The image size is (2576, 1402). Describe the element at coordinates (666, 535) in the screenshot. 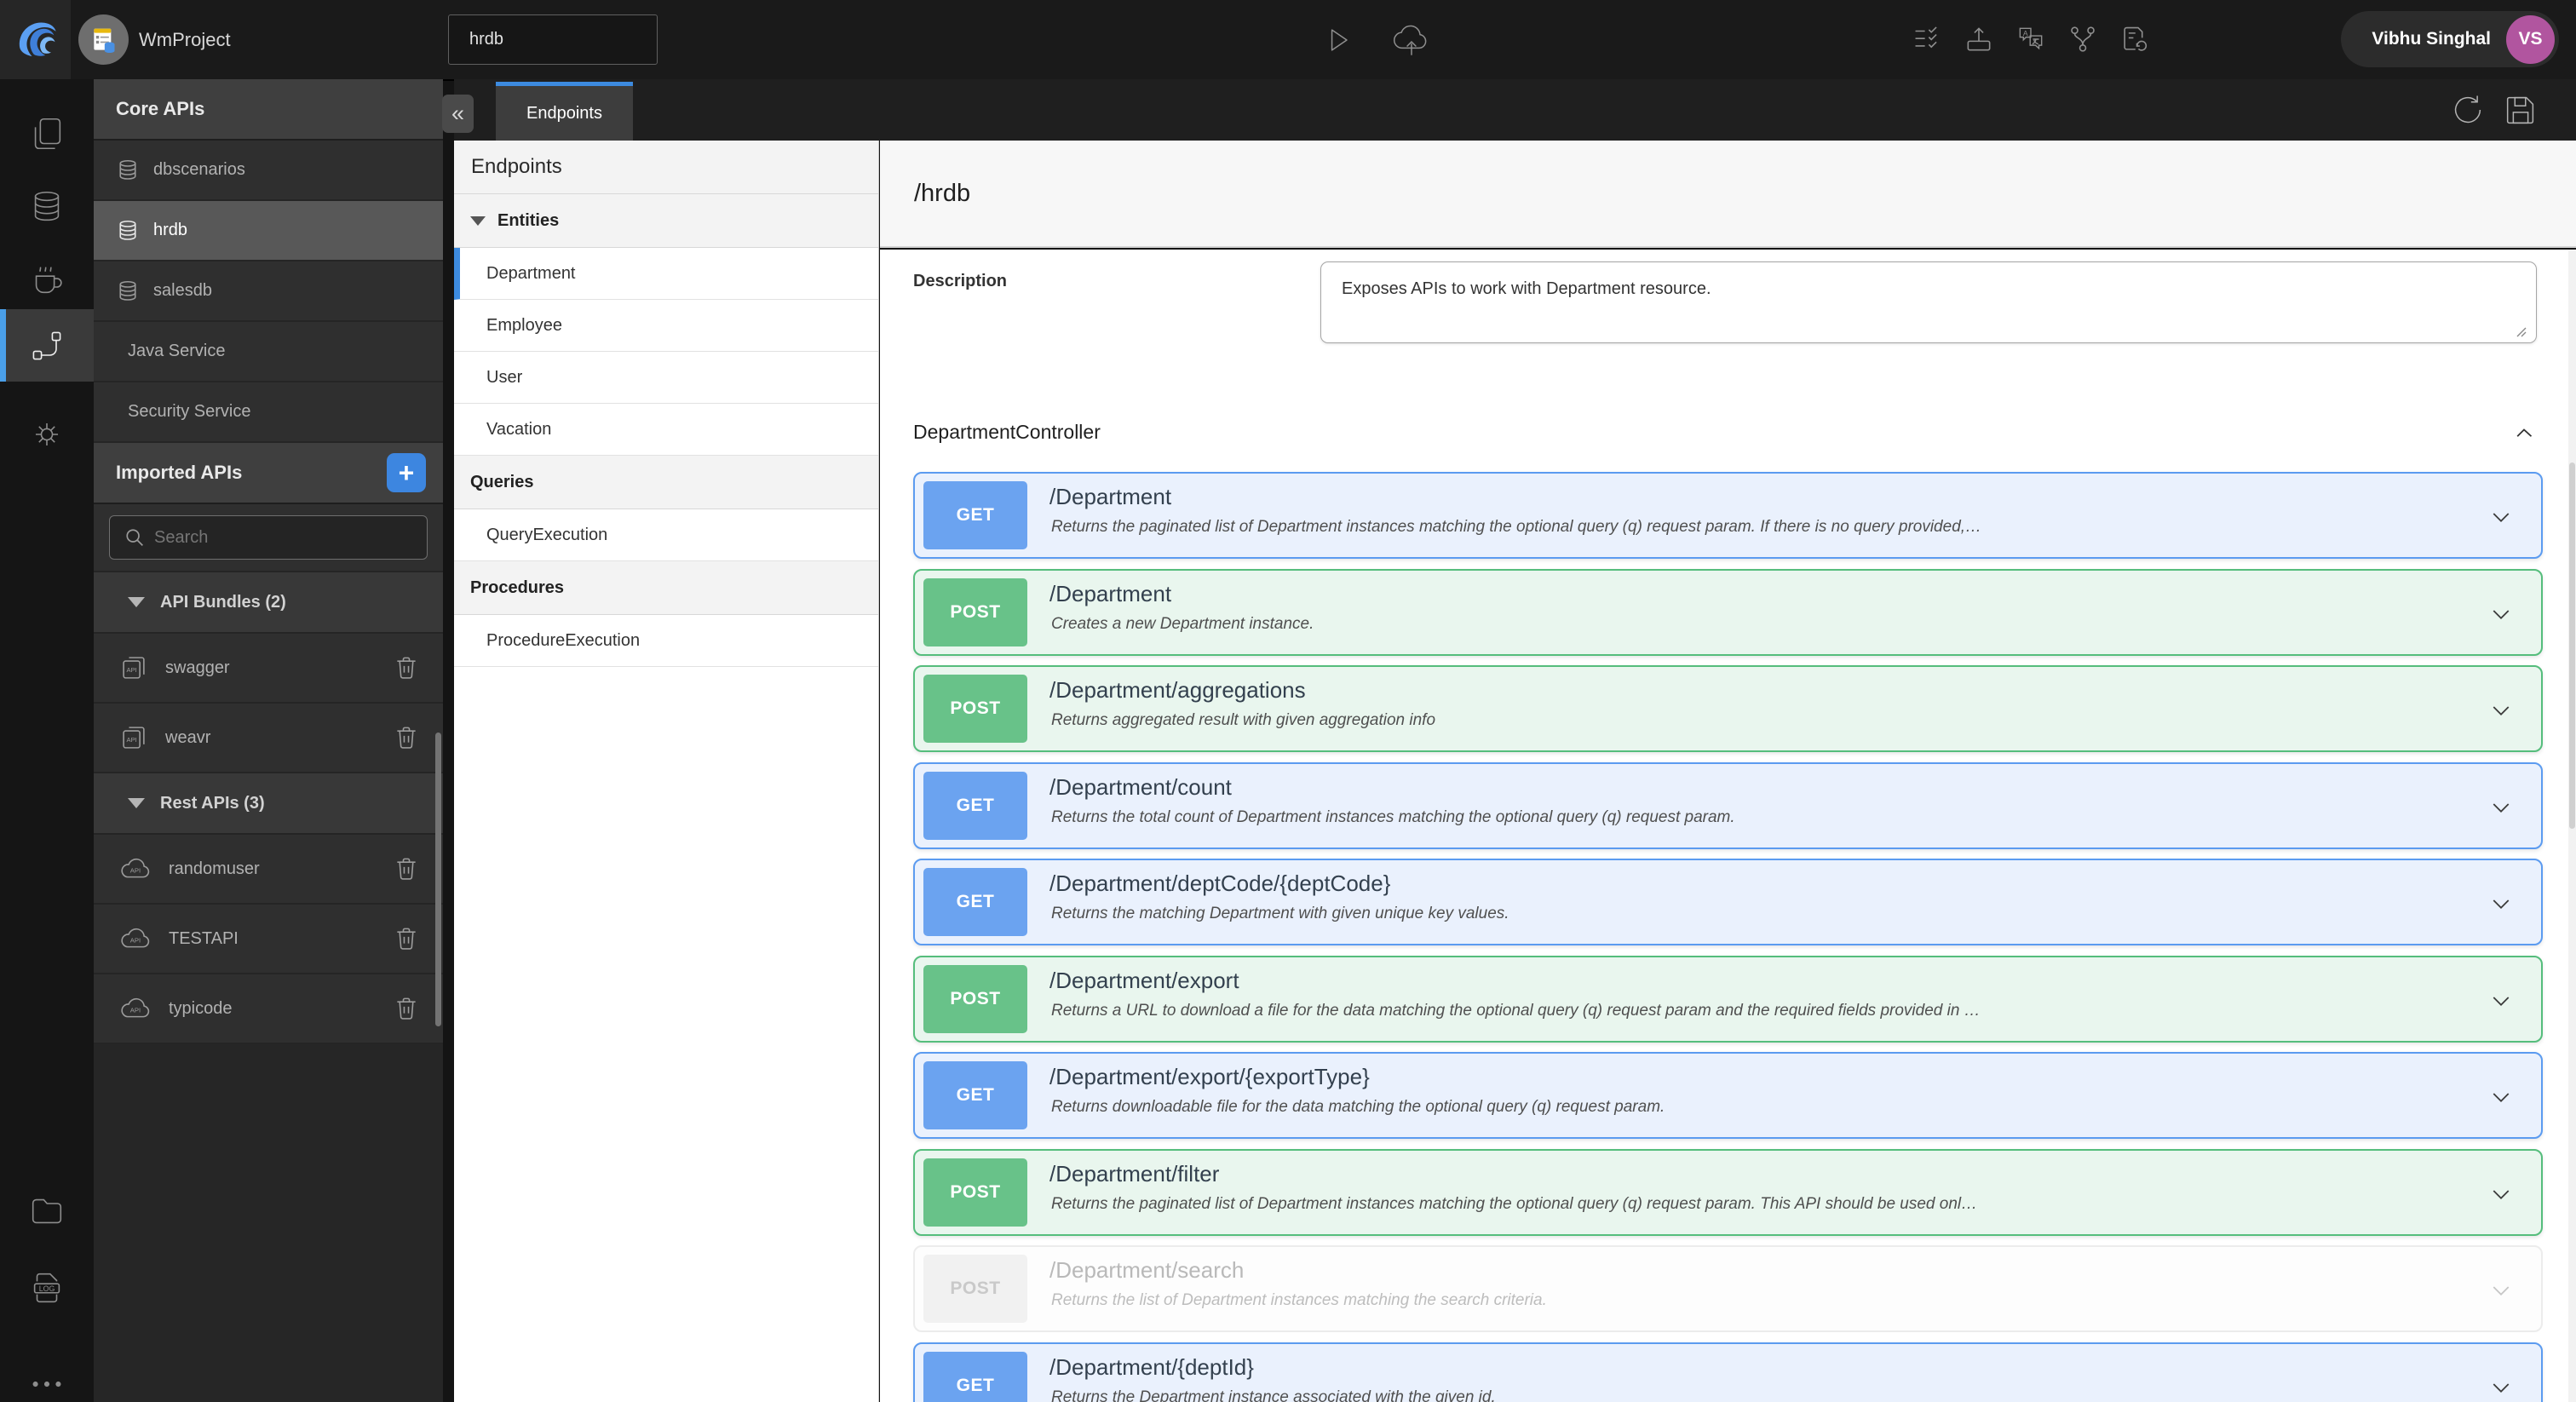

I see `tree-item-queryexecution: QueryExecution` at that location.